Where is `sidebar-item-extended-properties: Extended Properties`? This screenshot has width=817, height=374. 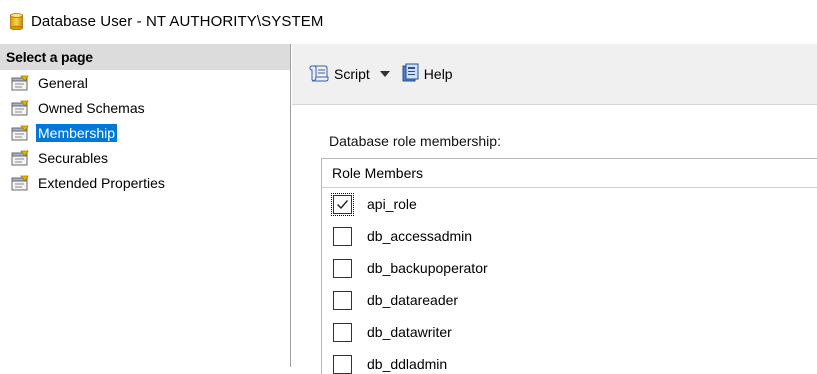
sidebar-item-extended-properties: Extended Properties is located at coordinates (145, 182).